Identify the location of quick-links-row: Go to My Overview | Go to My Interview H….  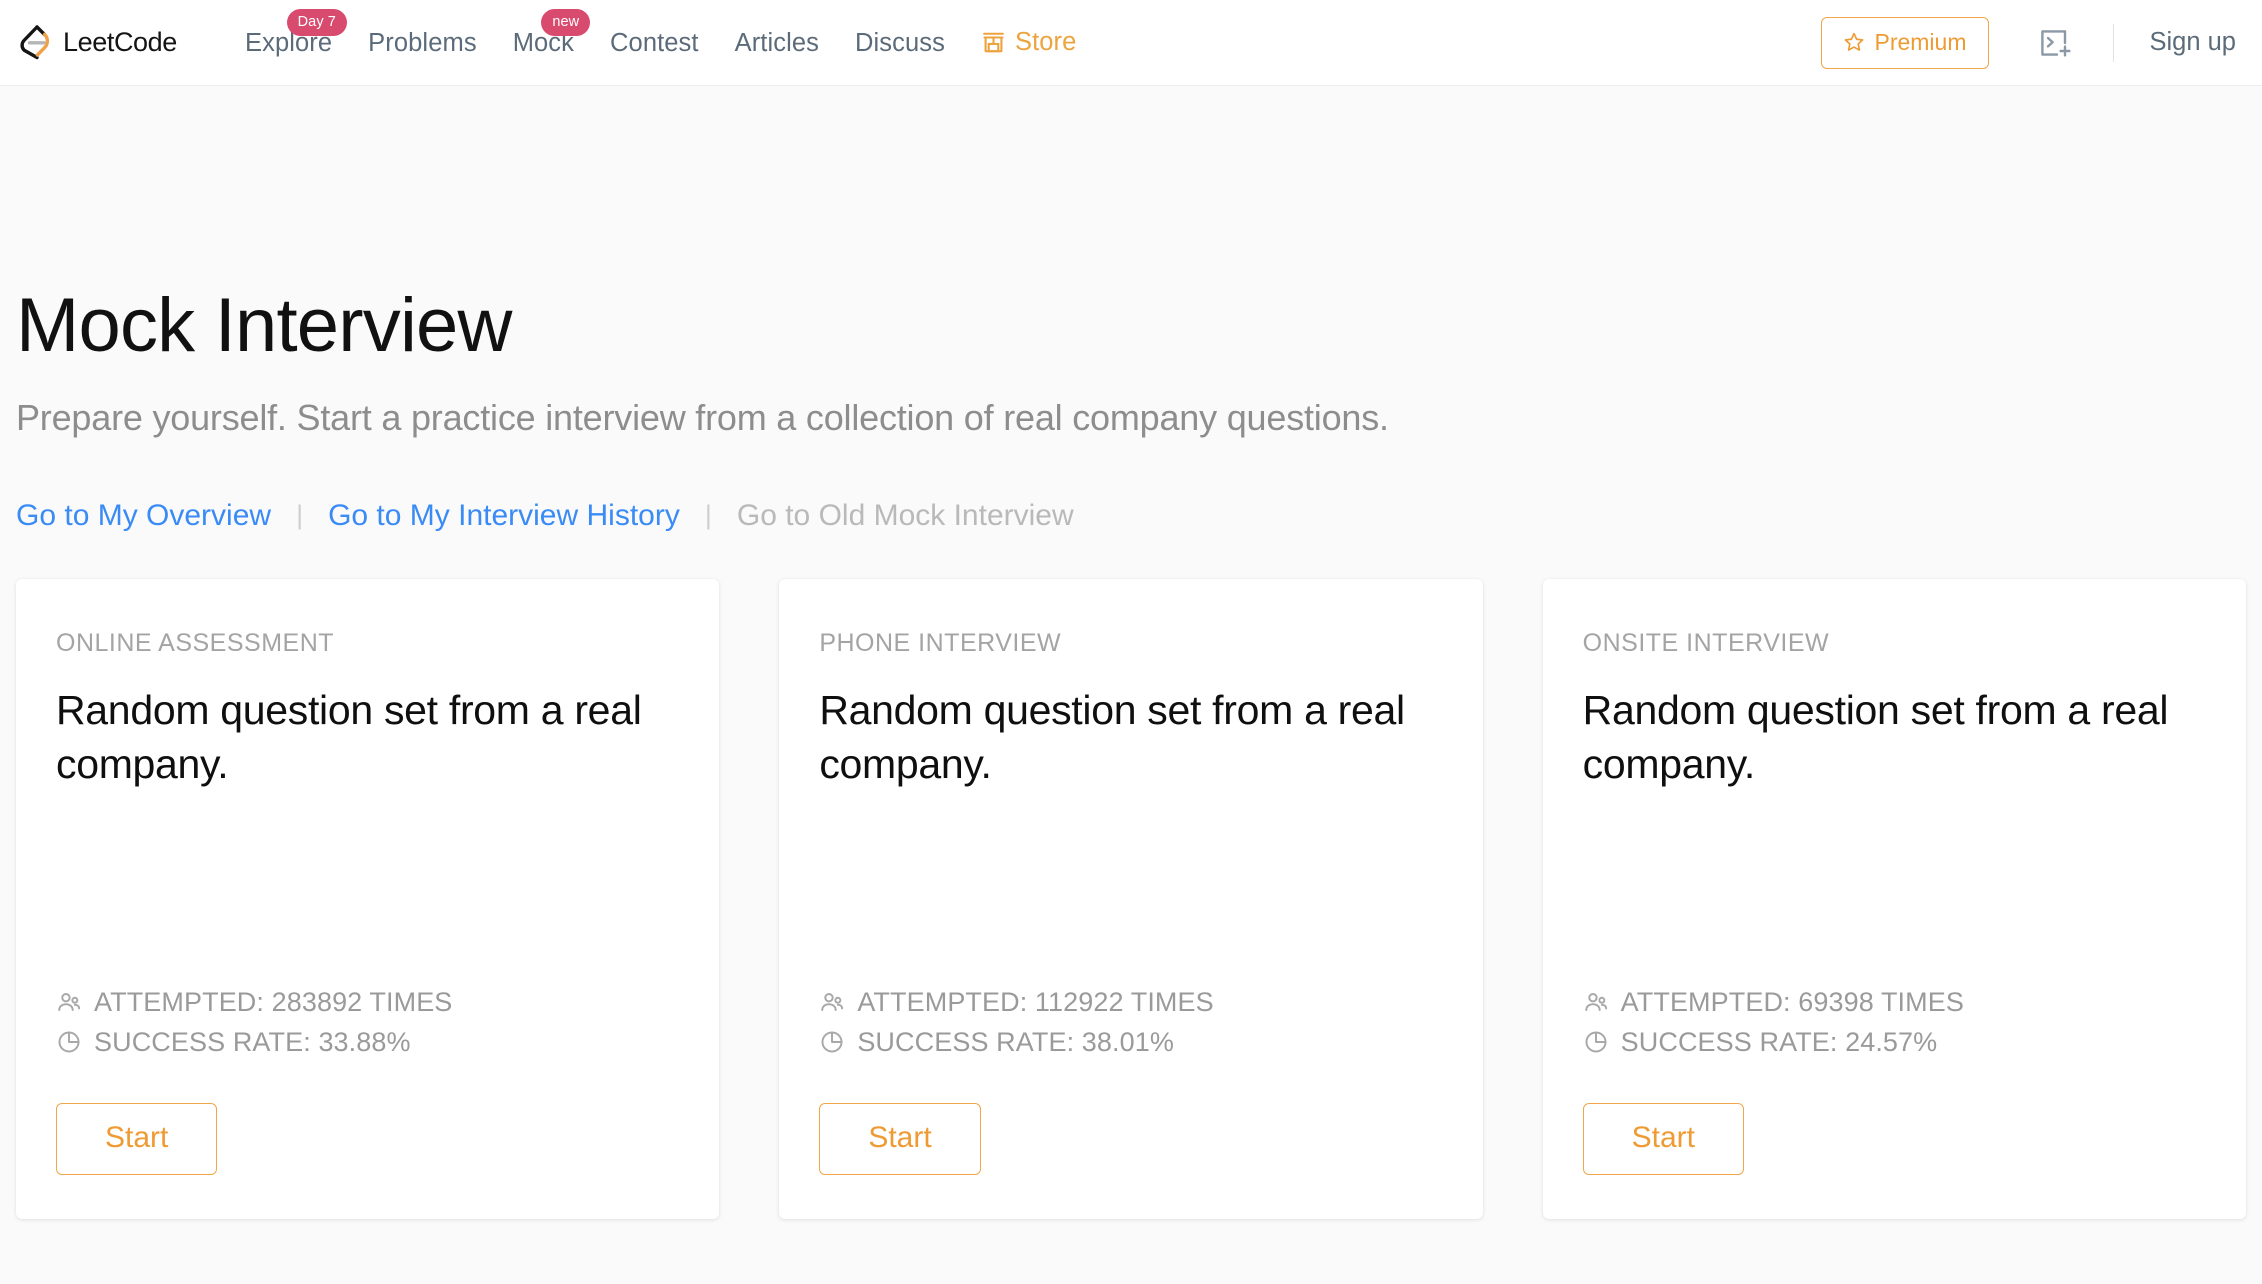
(1131, 516).